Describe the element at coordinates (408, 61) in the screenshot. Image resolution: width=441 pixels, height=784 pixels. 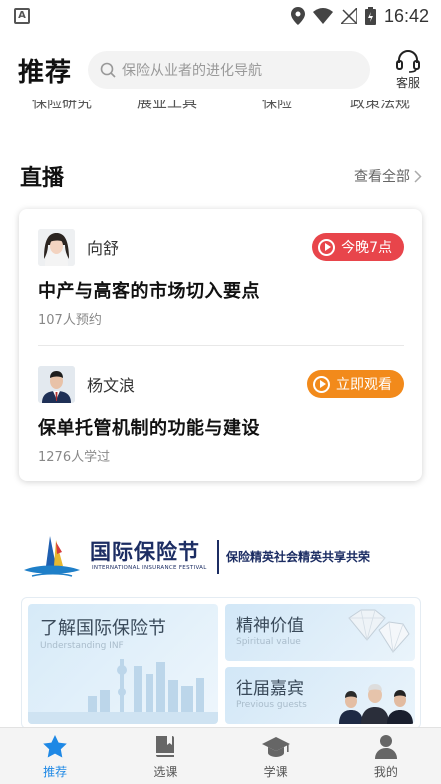
I see `headset-icon` at that location.